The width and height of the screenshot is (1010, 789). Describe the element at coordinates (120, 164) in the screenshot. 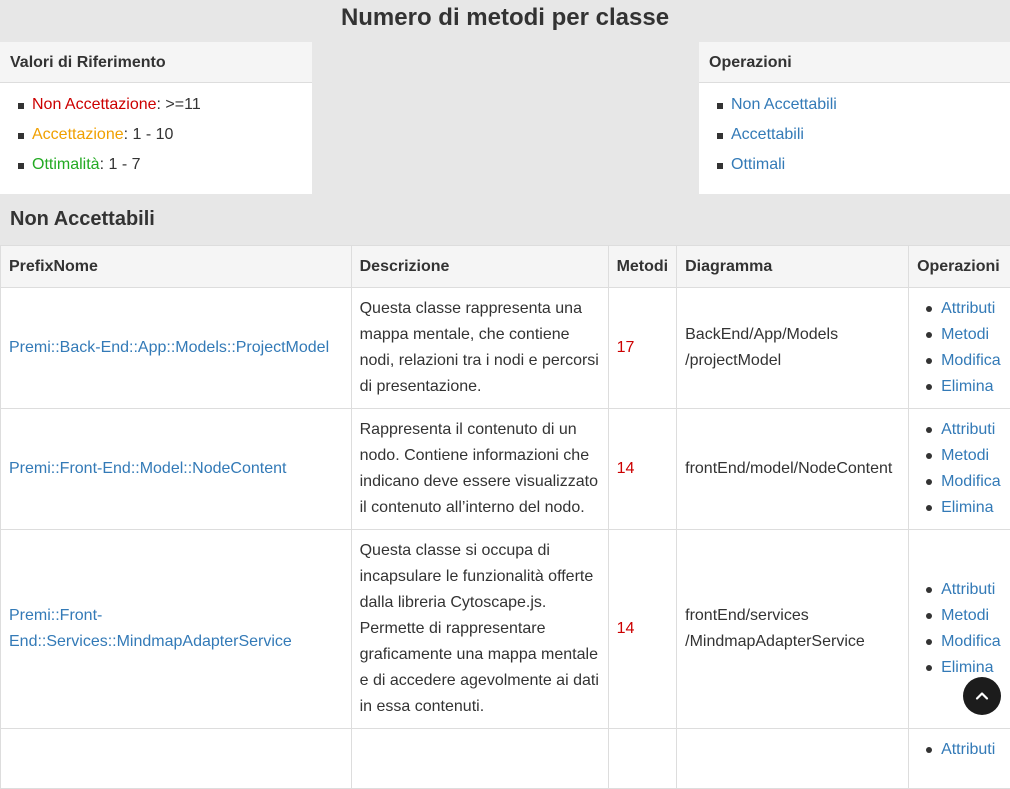

I see `reference-value: : 1 - 7` at that location.